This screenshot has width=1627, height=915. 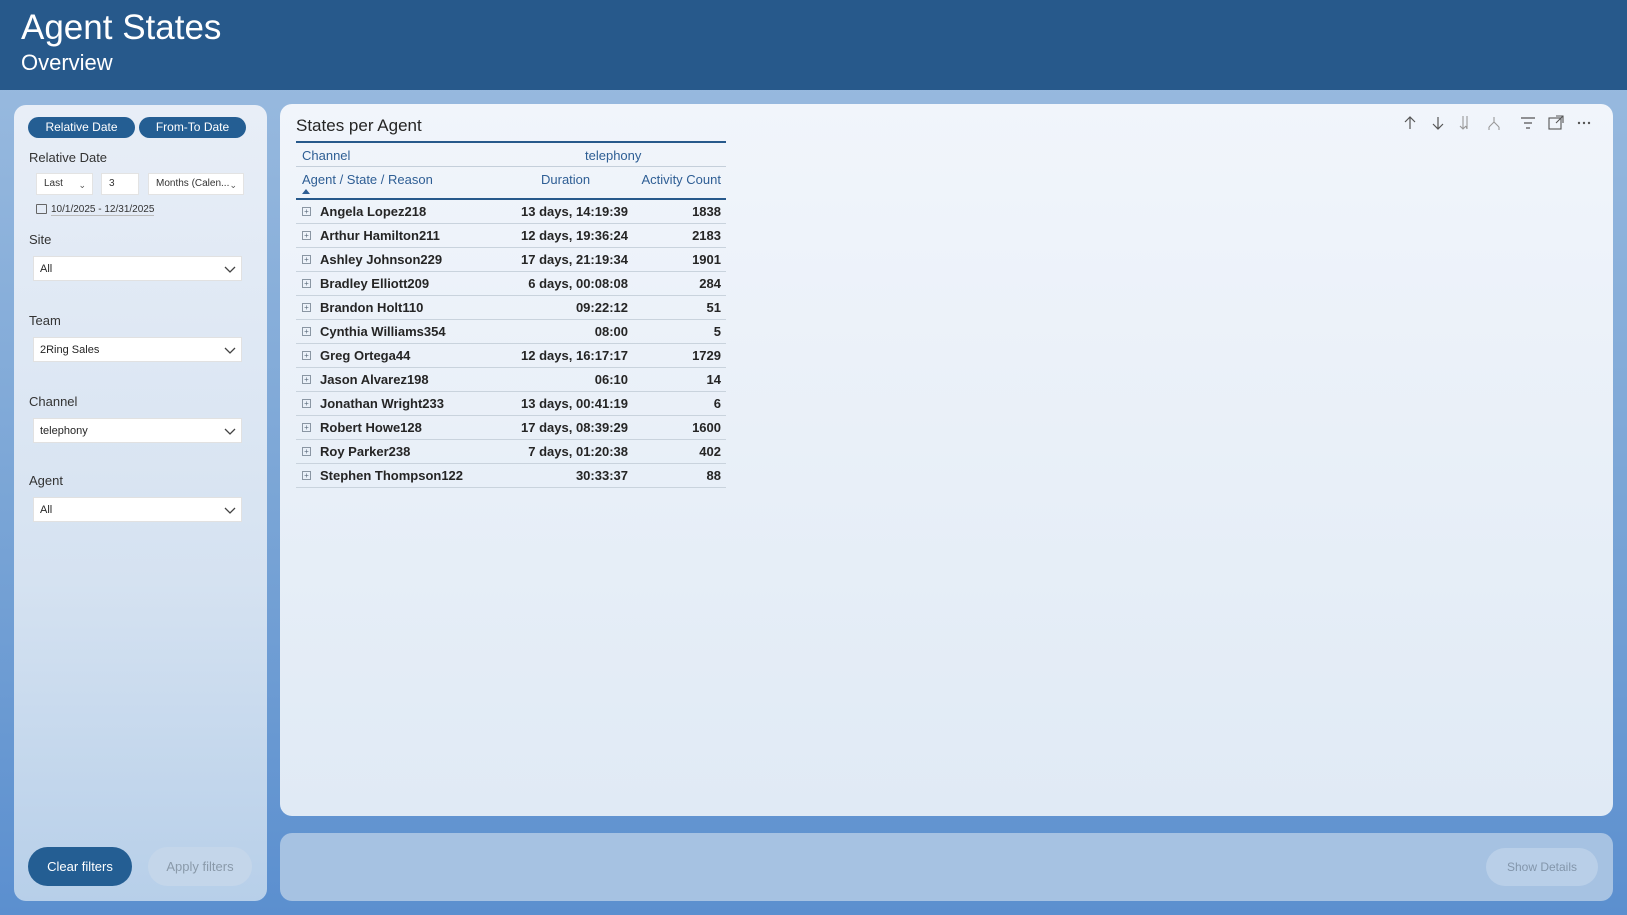 What do you see at coordinates (380, 235) in the screenshot?
I see `agent-name: Arthur Hamilton211` at bounding box center [380, 235].